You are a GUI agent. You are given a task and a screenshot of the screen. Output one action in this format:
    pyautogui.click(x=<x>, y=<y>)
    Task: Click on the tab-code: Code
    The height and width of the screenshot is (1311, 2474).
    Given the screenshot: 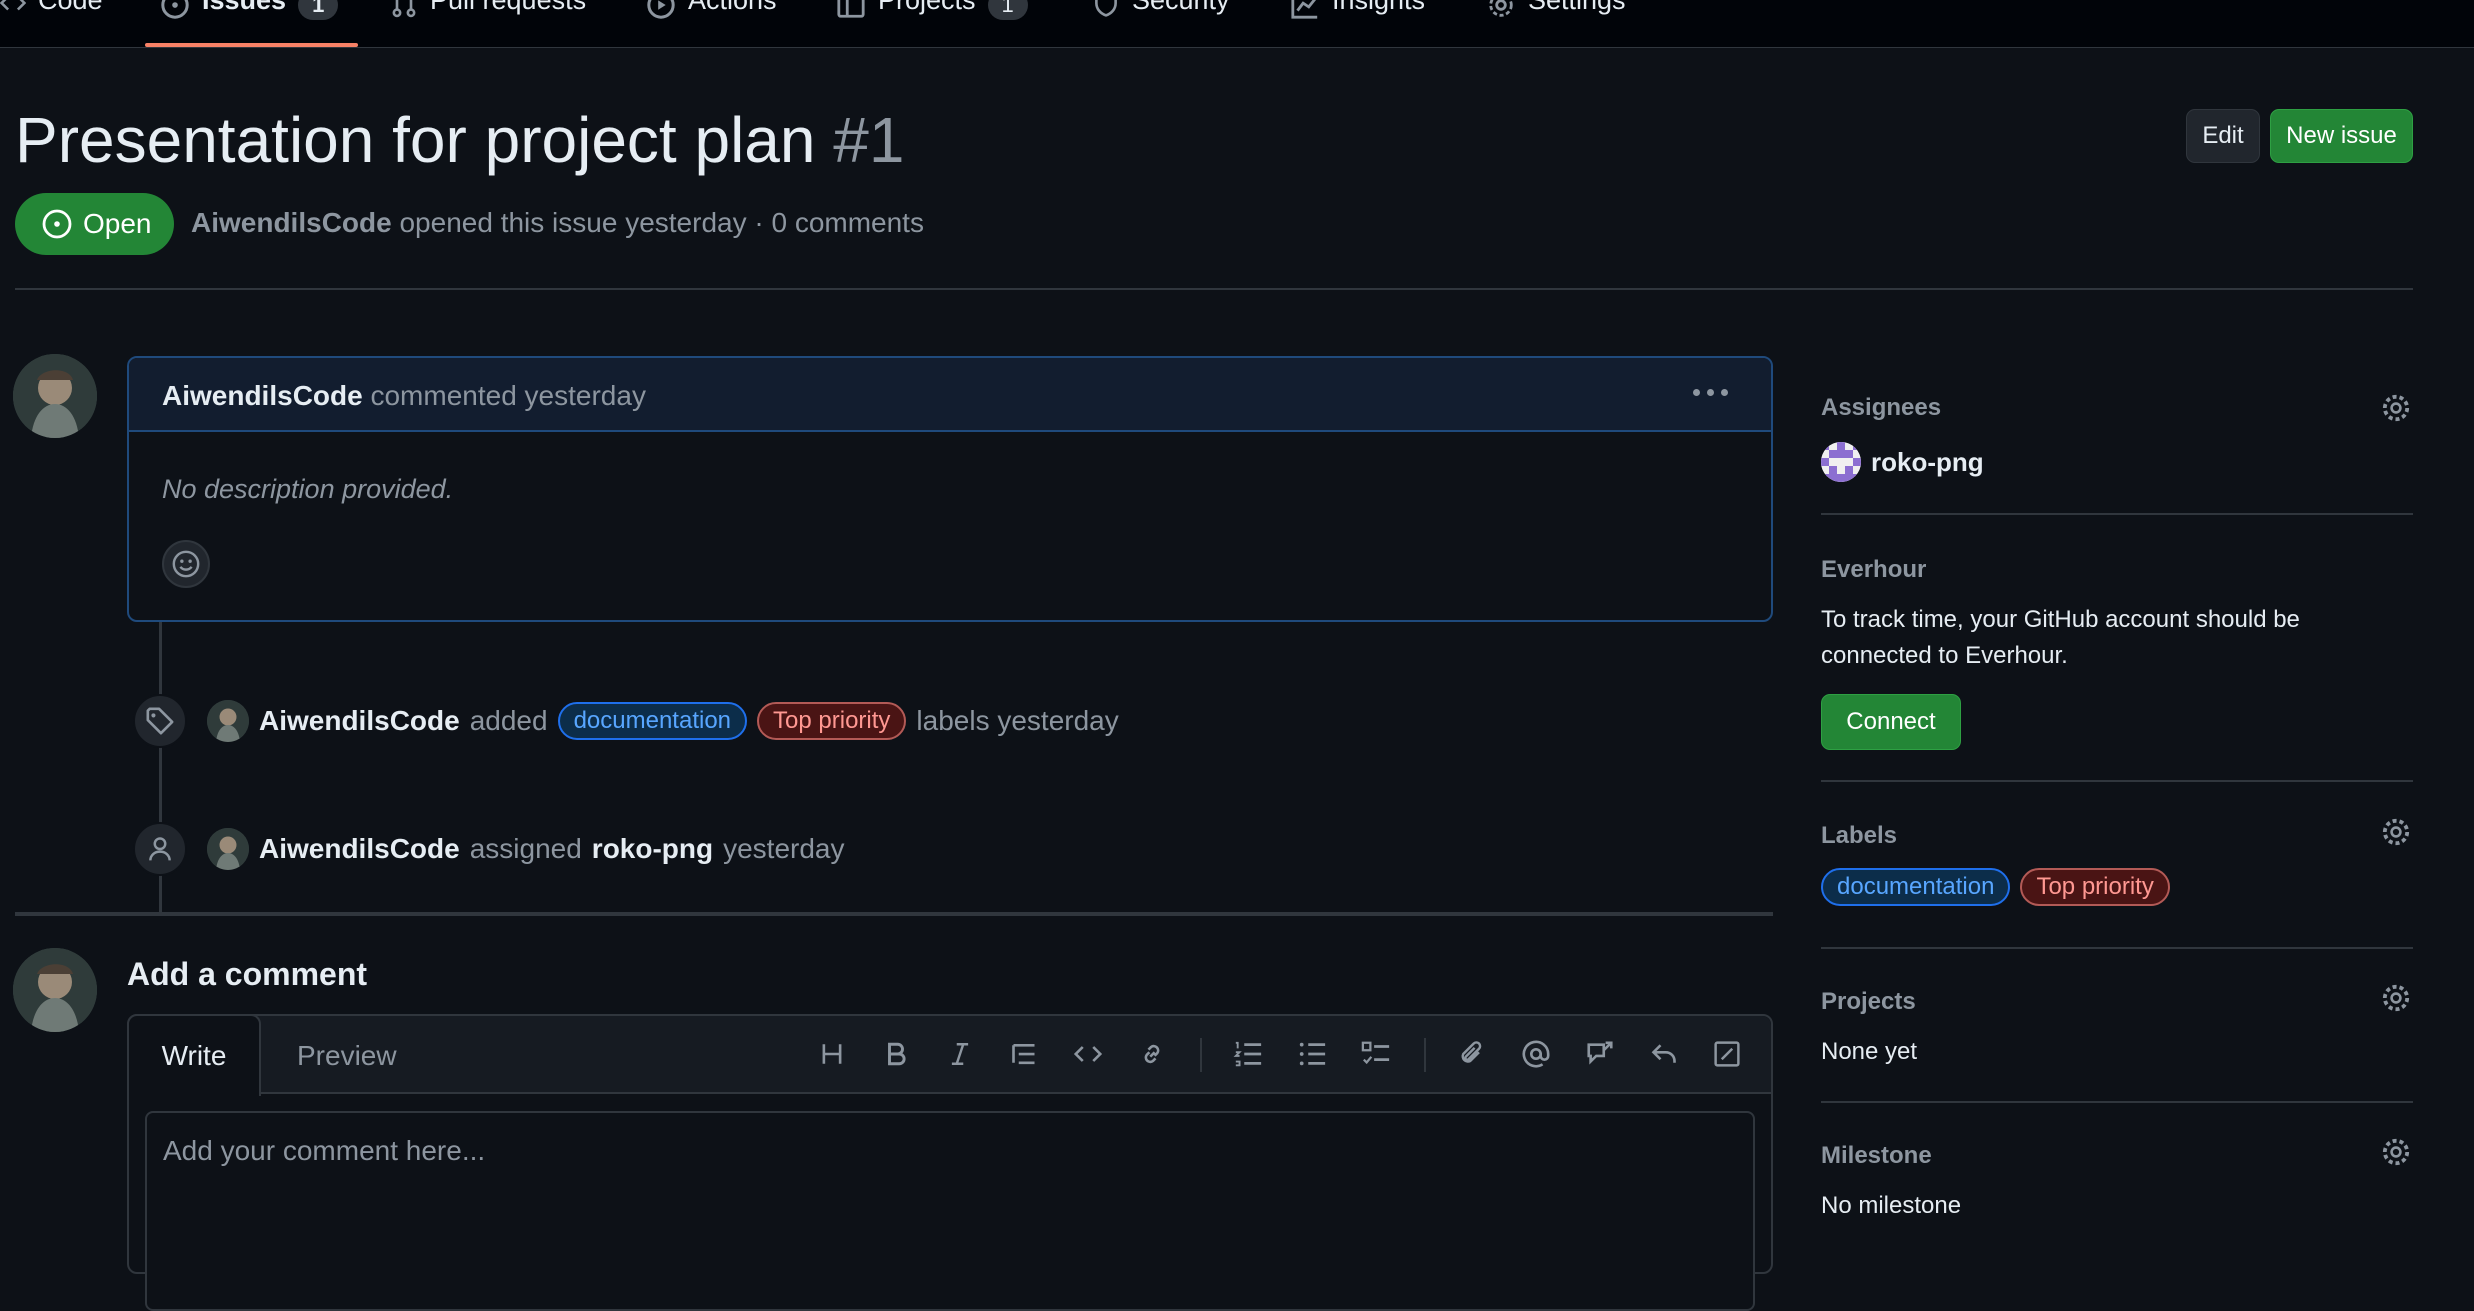 What is the action you would take?
    pyautogui.click(x=51, y=23)
    